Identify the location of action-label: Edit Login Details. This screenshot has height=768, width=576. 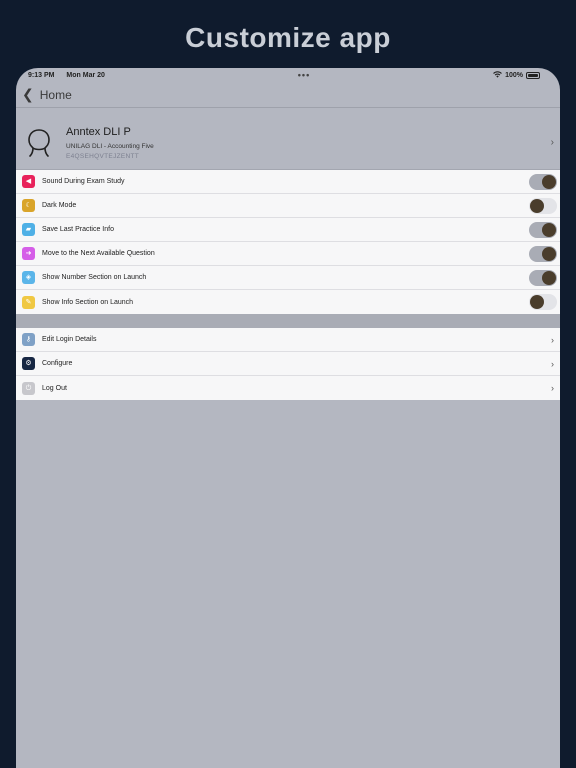
(69, 339).